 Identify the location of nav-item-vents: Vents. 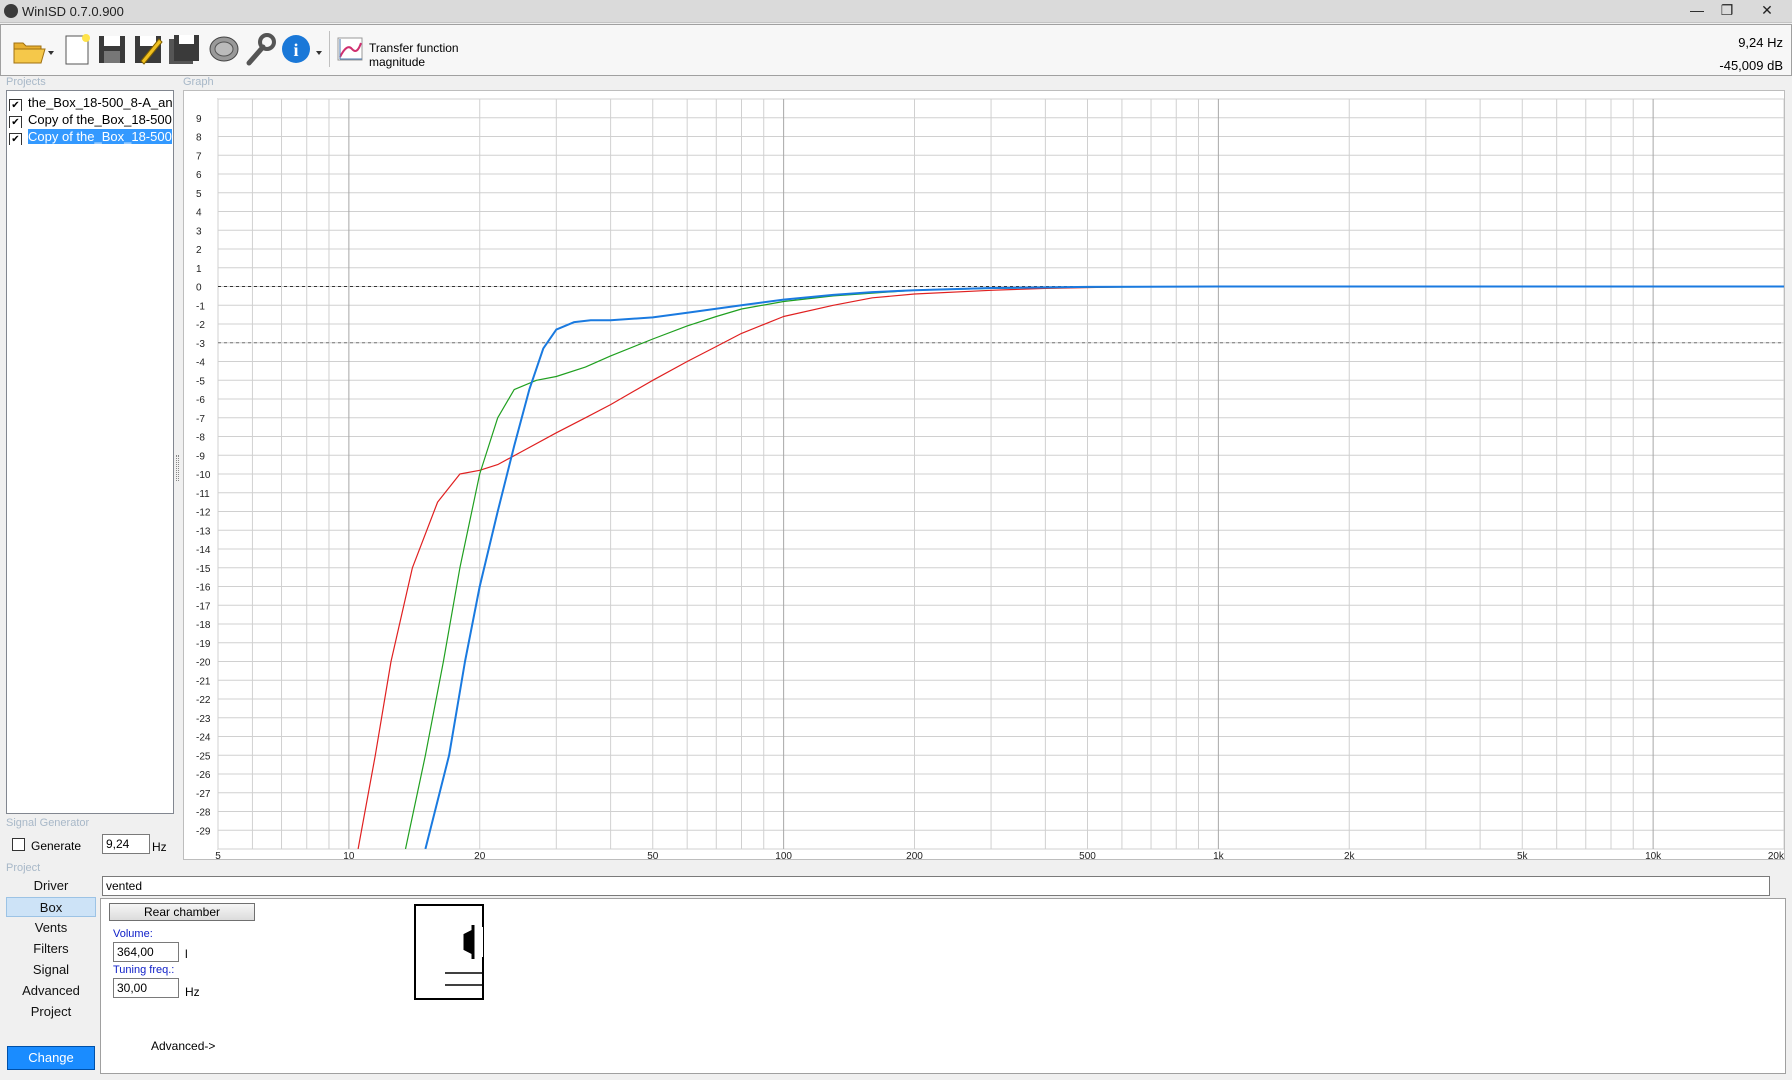
(51, 928).